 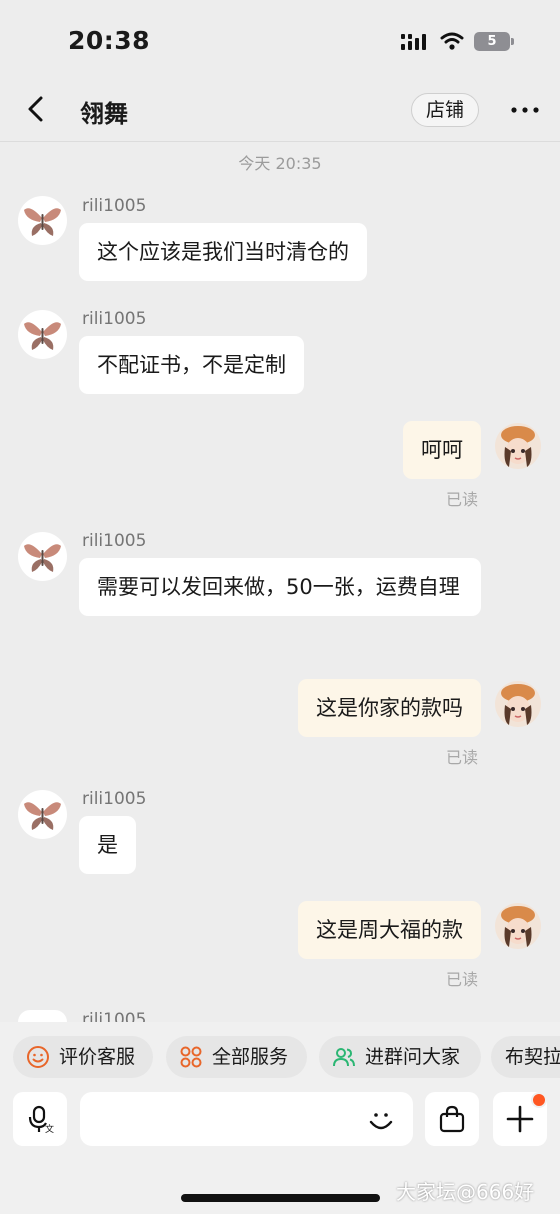 I want to click on incoming-message: 这个应该是我们当时清仓的, so click(x=223, y=252).